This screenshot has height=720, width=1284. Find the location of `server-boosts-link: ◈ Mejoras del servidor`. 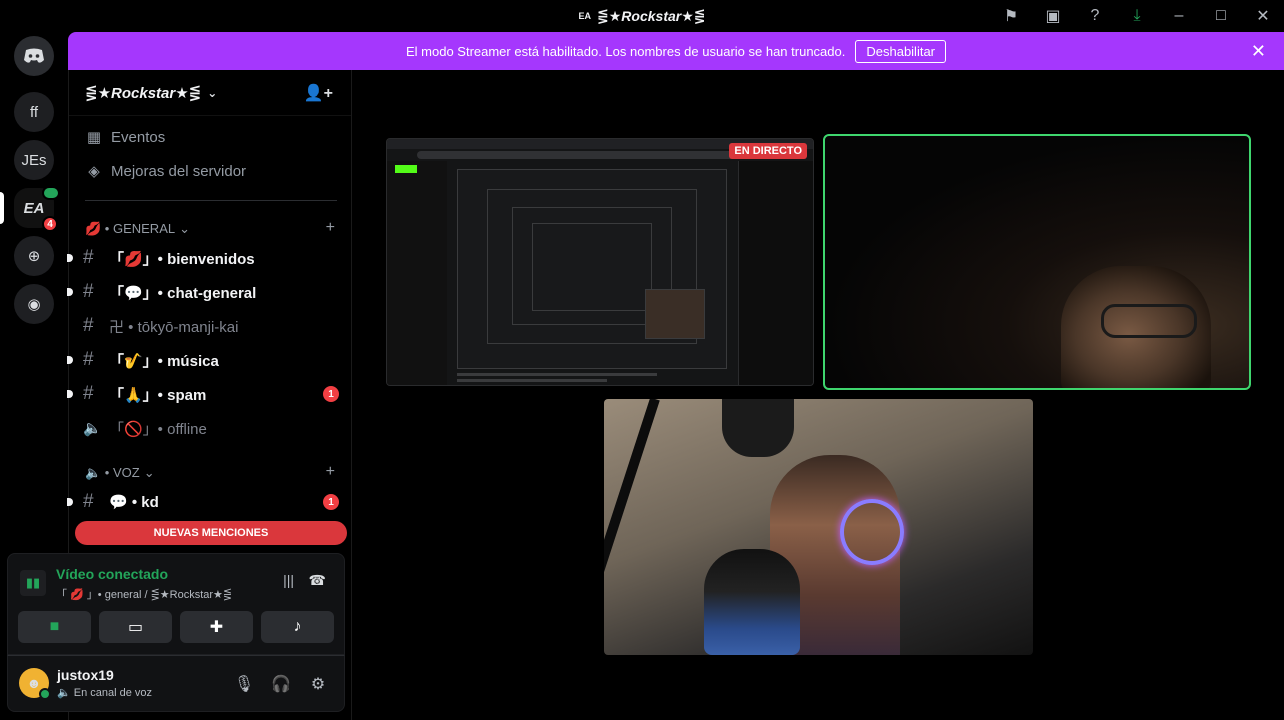

server-boosts-link: ◈ Mejoras del servidor is located at coordinates (165, 171).